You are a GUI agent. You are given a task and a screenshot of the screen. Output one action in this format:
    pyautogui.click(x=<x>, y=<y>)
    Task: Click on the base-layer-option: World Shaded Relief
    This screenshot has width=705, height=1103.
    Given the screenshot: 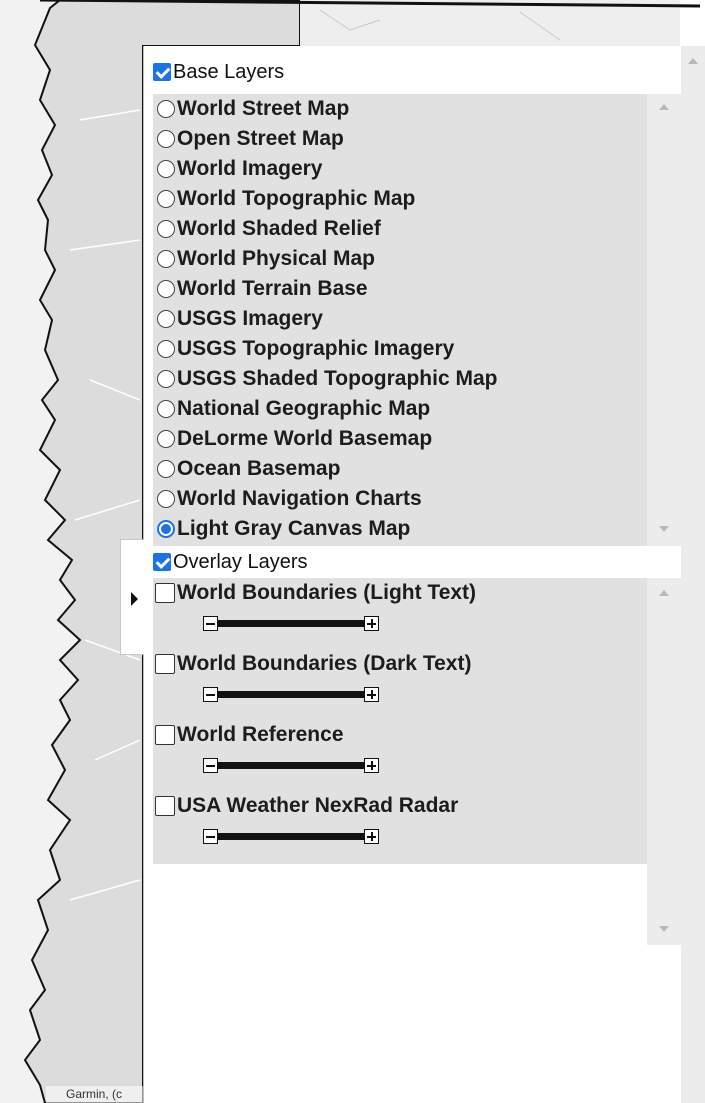 What is the action you would take?
    pyautogui.click(x=400, y=229)
    